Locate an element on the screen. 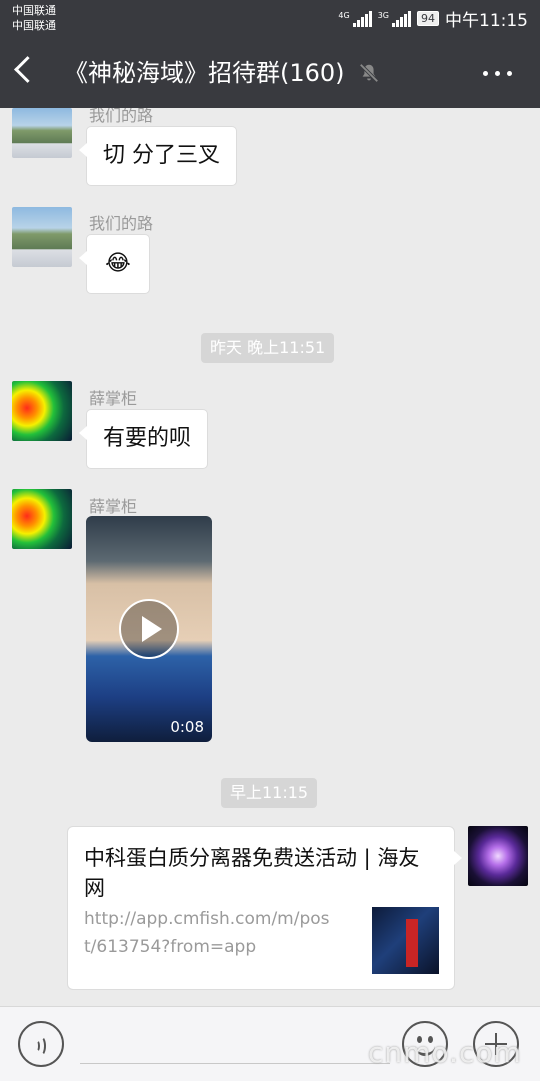 This screenshot has width=540, height=1081. link-title: 中科蛋白质分离器免费送活动 | 海友网 is located at coordinates (252, 873).